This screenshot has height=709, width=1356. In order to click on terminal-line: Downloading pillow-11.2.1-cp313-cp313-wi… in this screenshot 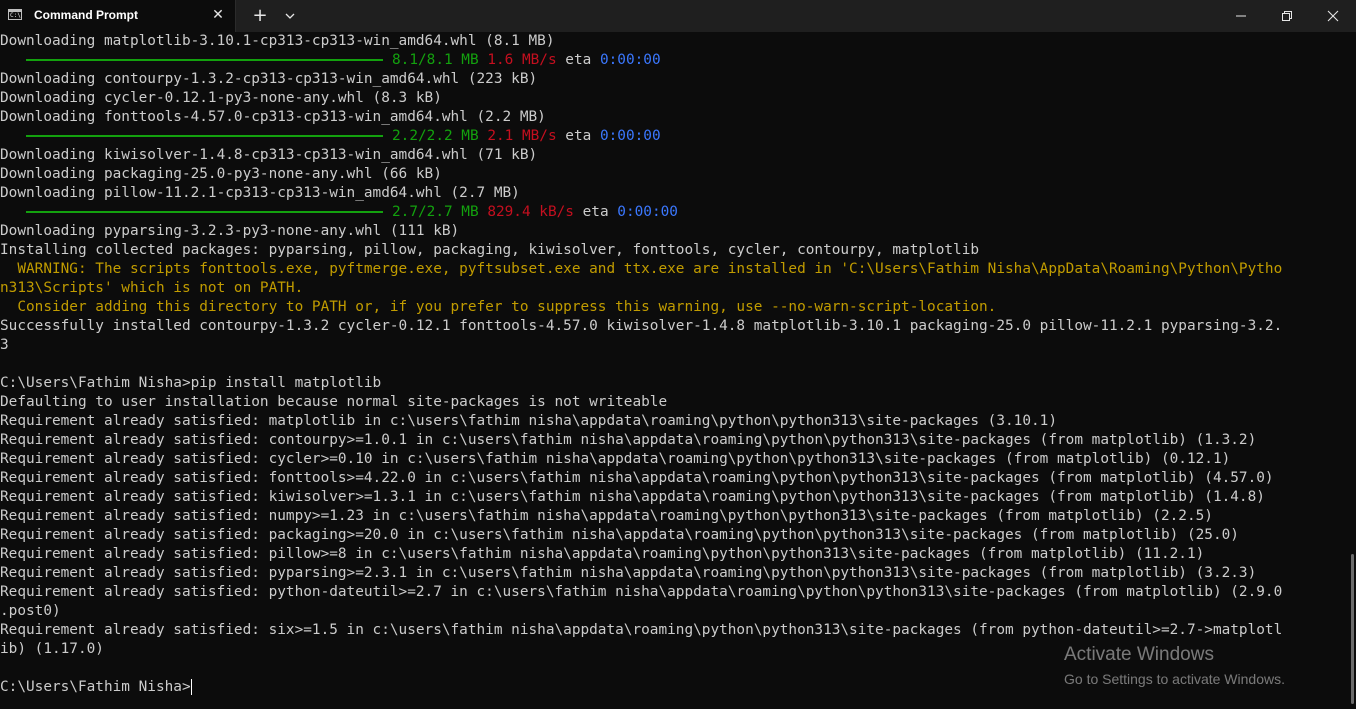, I will do `click(260, 193)`.